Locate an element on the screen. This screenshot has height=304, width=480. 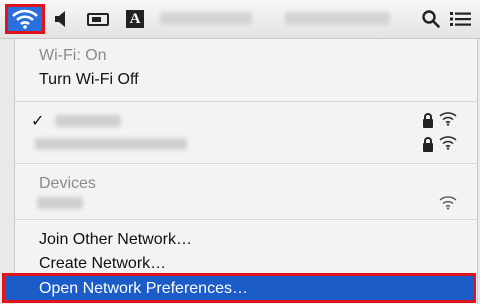
turn-wifi-off-item: Turn Wi-Fi Off is located at coordinates (89, 80).